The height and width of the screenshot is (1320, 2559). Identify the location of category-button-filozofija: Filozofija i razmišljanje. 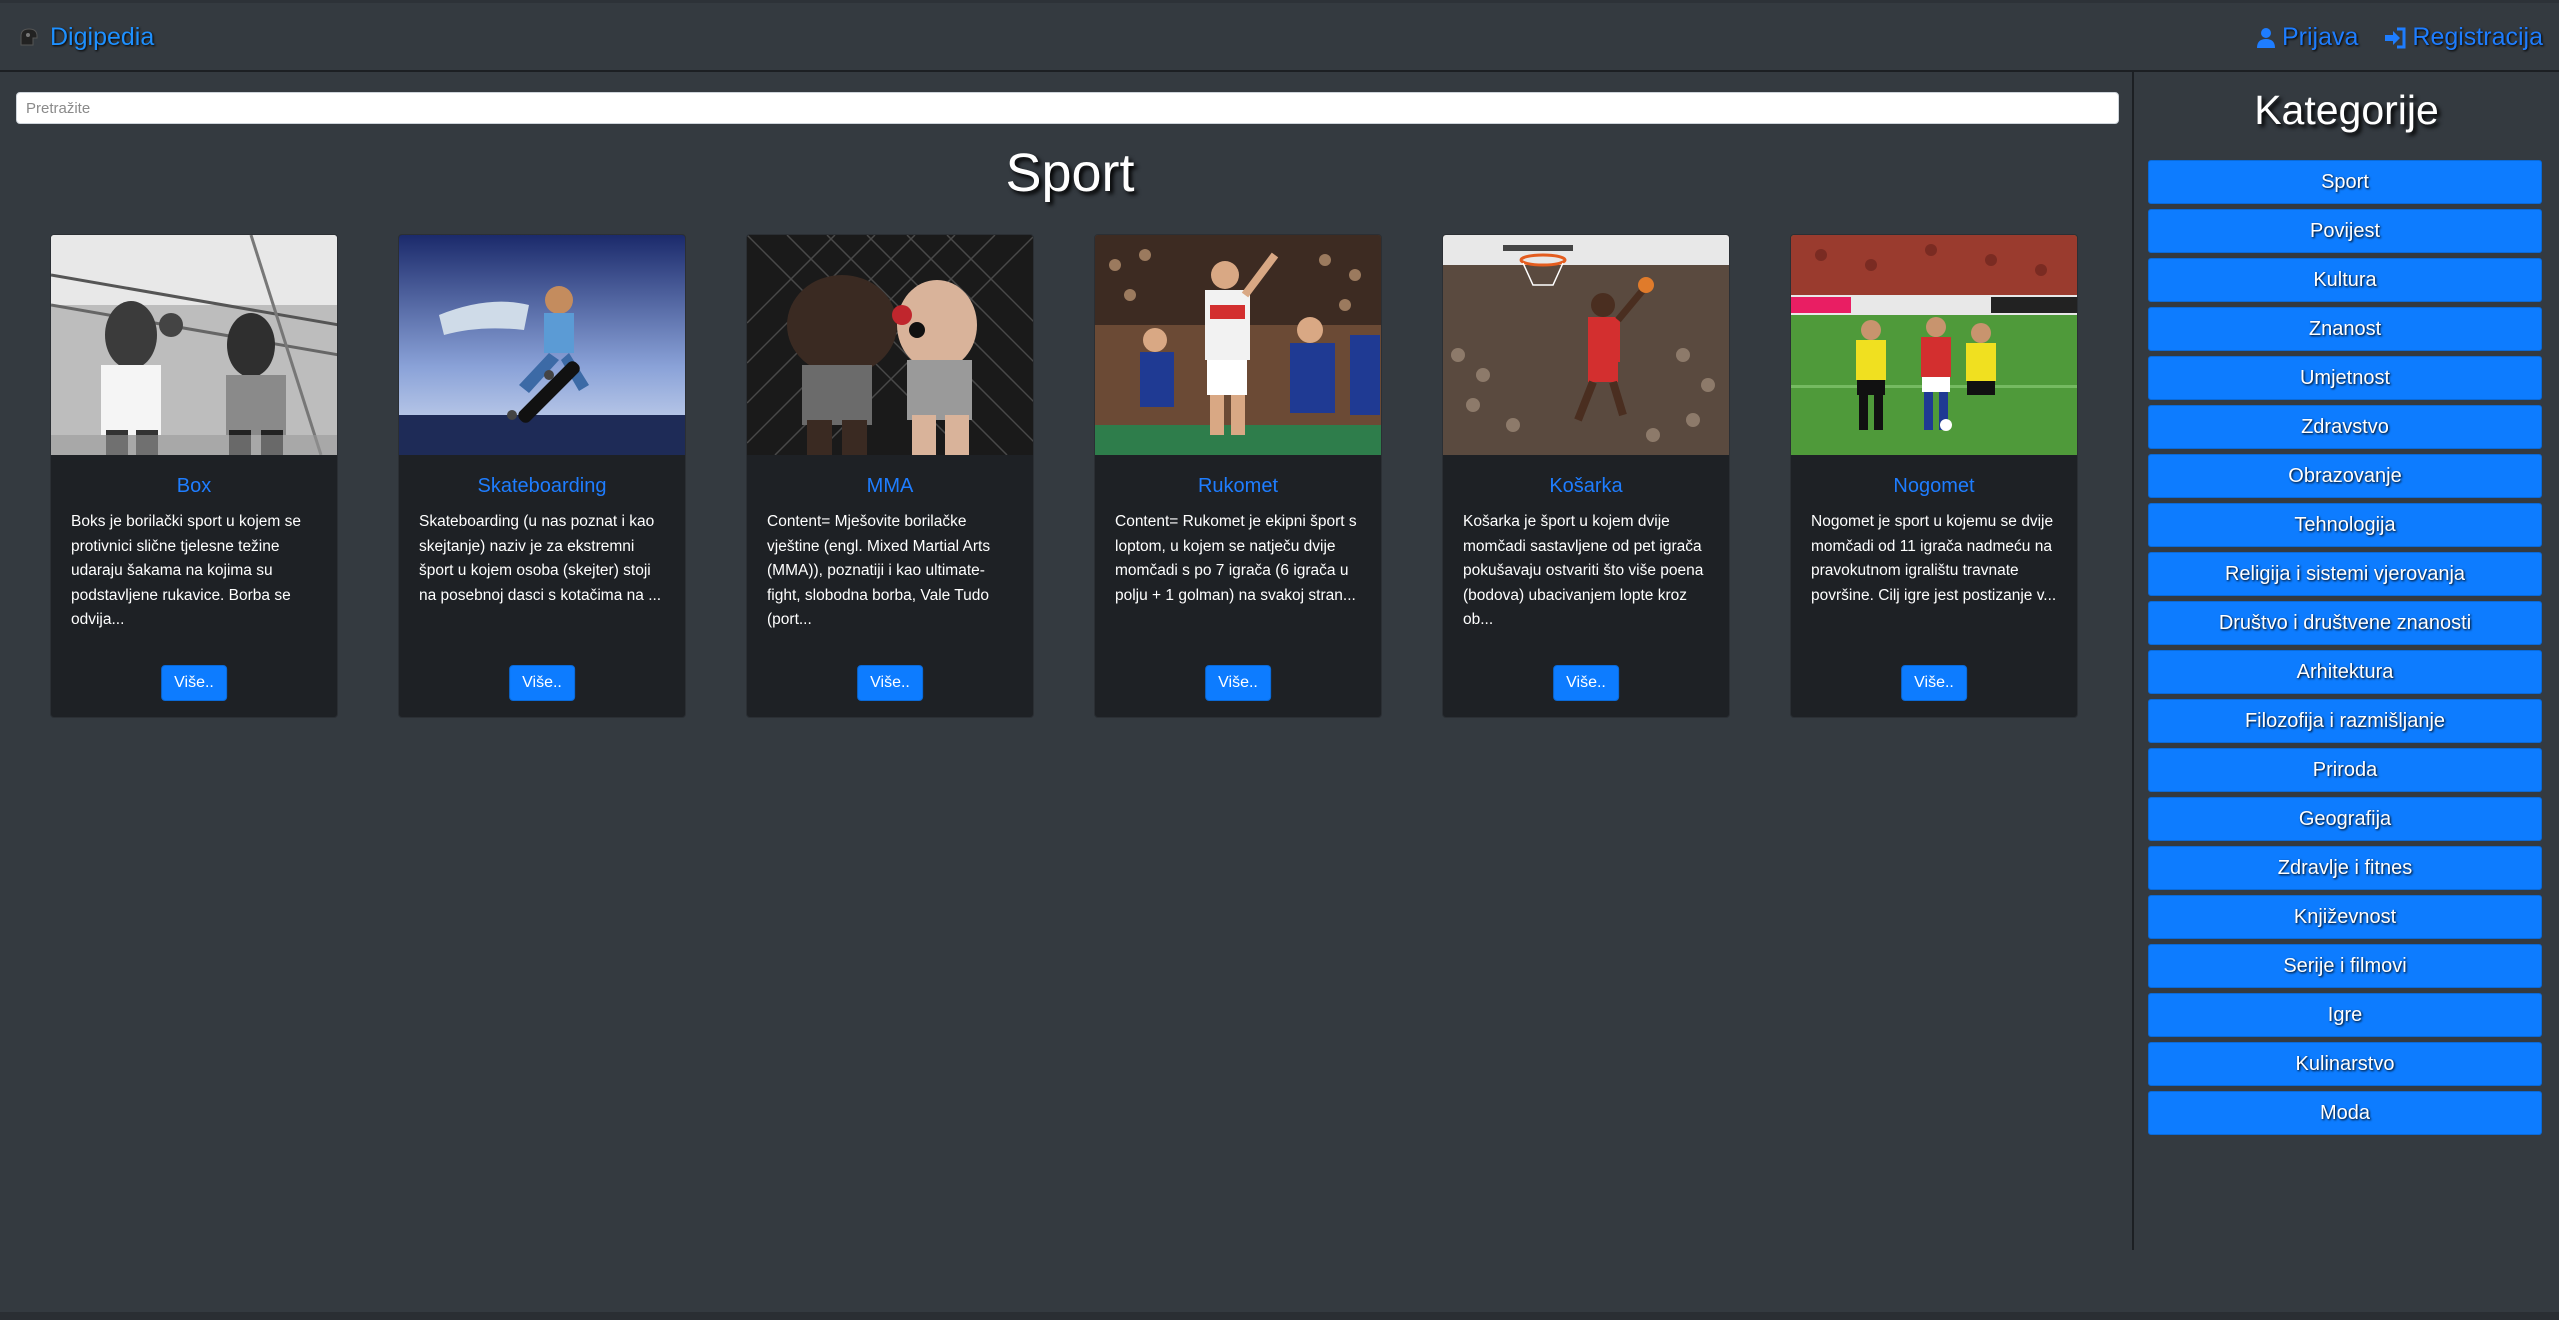
(2345, 721).